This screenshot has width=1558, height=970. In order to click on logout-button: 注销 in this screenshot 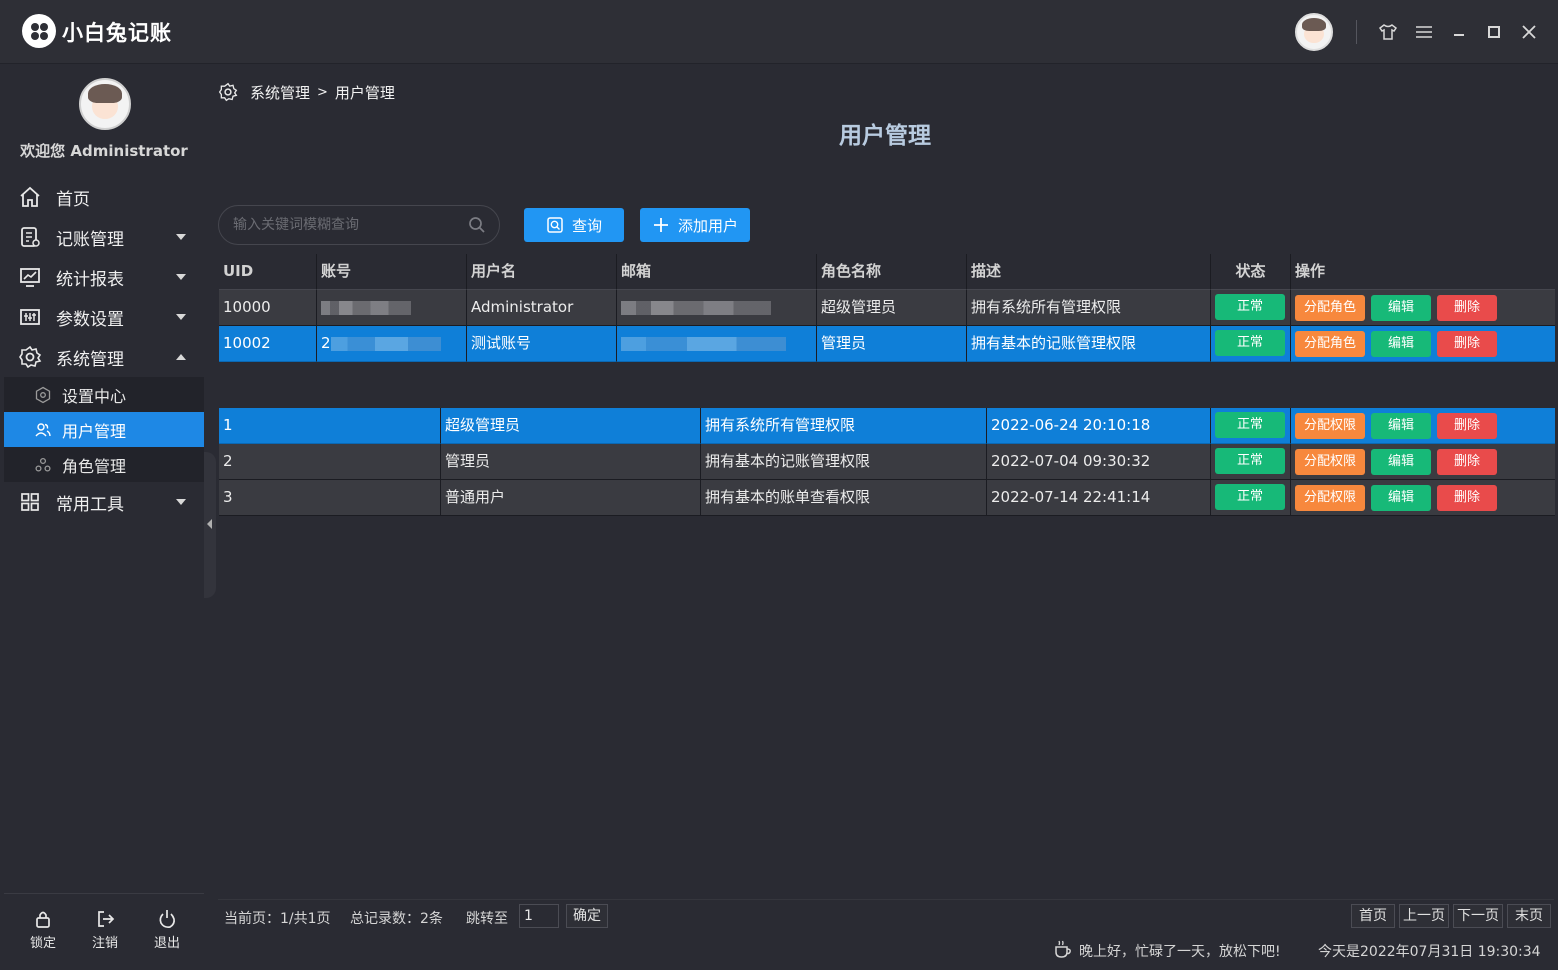, I will do `click(105, 929)`.